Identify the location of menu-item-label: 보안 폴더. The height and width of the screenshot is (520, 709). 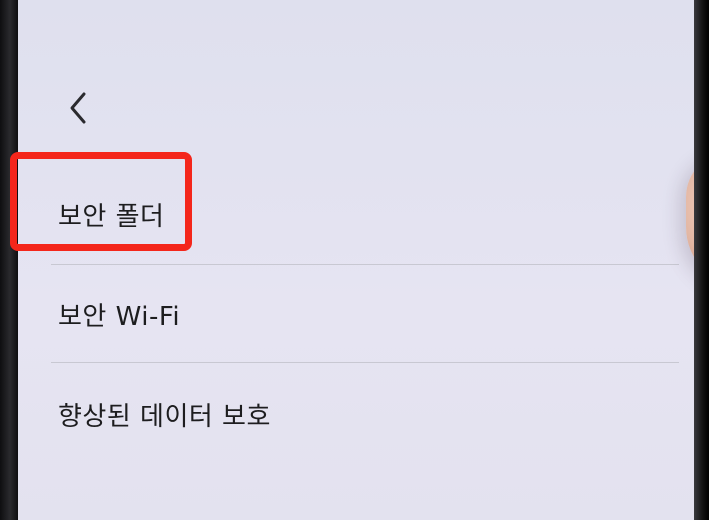
(111, 217).